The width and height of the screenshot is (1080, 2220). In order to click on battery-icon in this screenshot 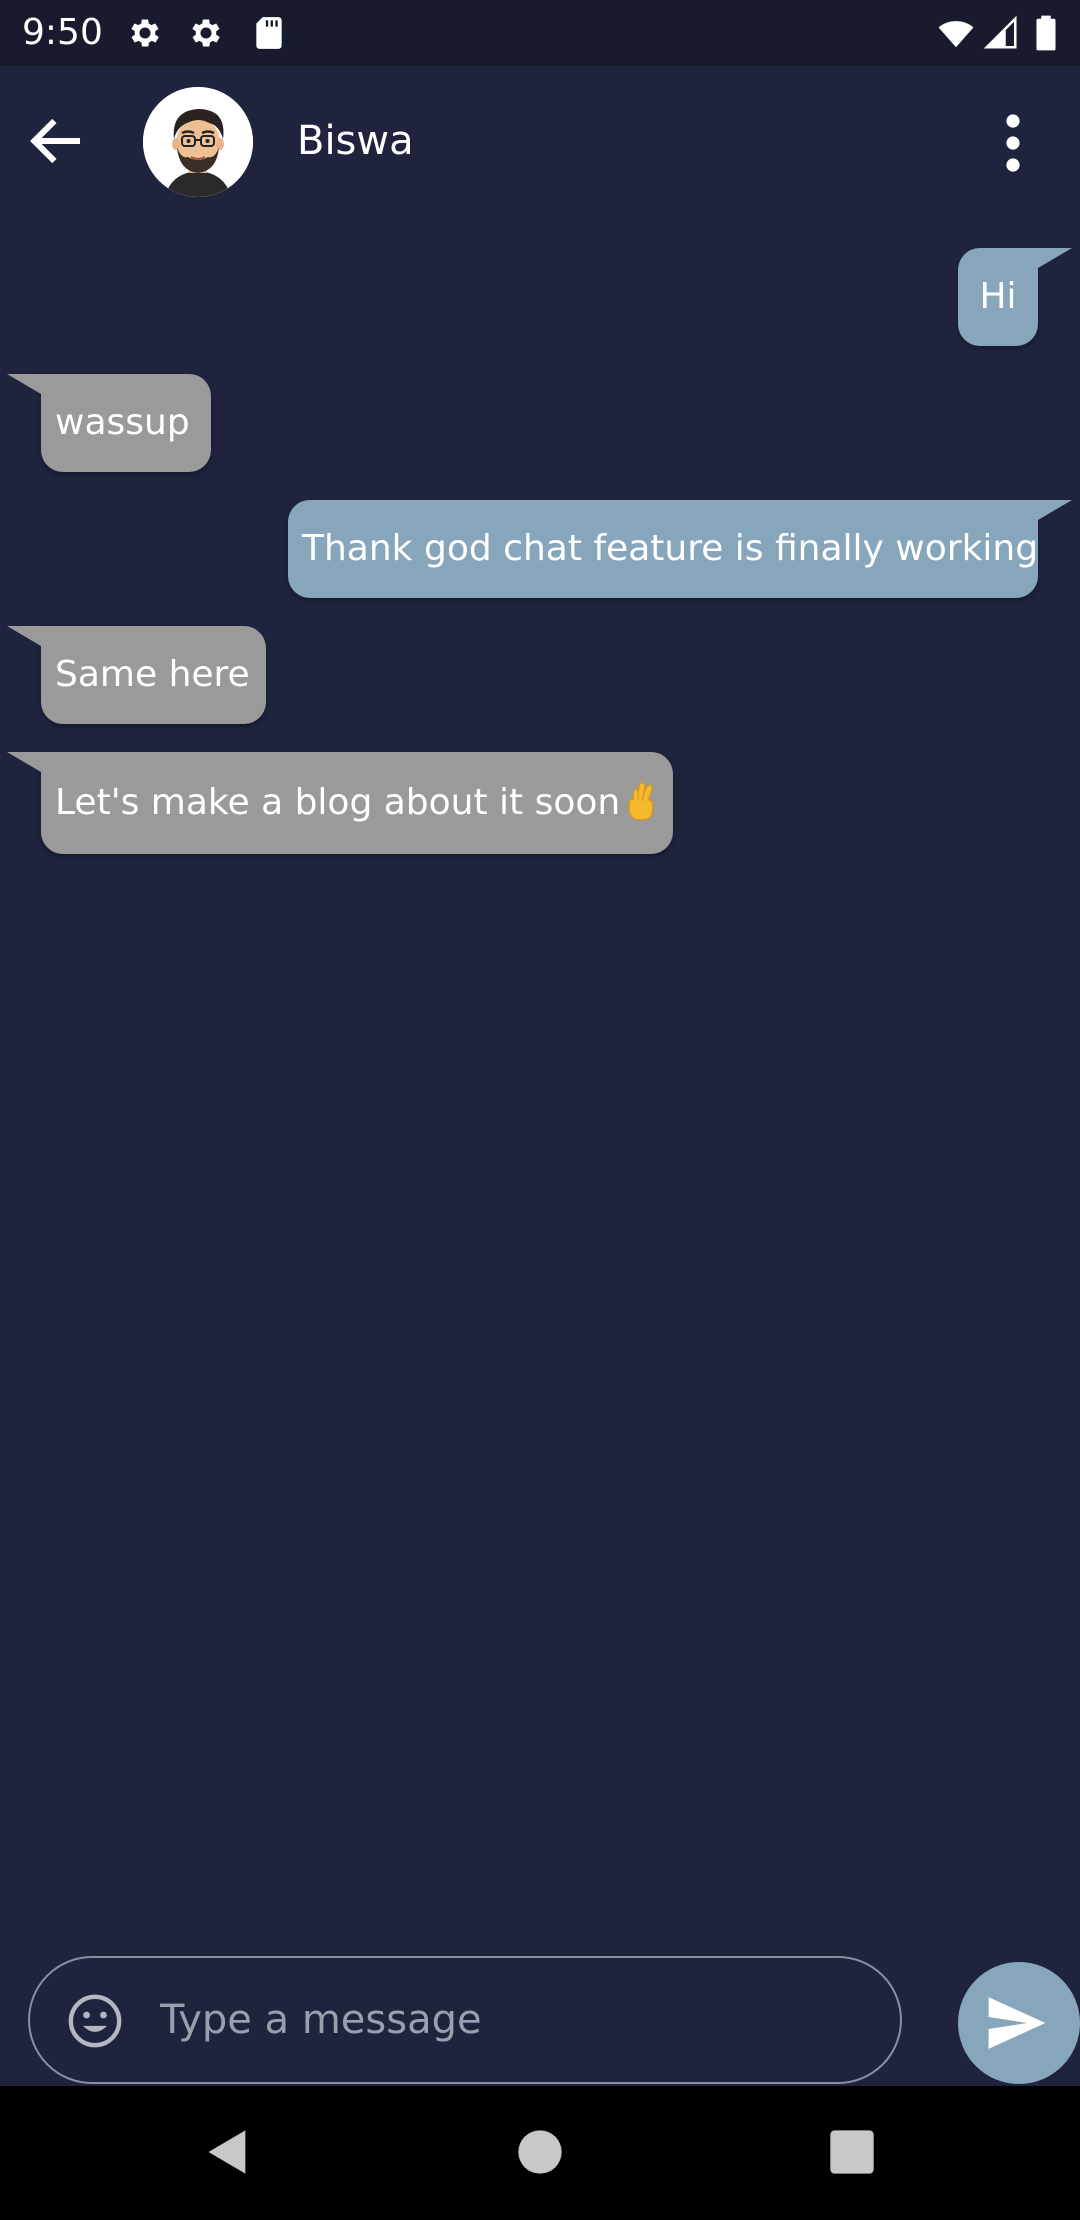, I will do `click(1046, 33)`.